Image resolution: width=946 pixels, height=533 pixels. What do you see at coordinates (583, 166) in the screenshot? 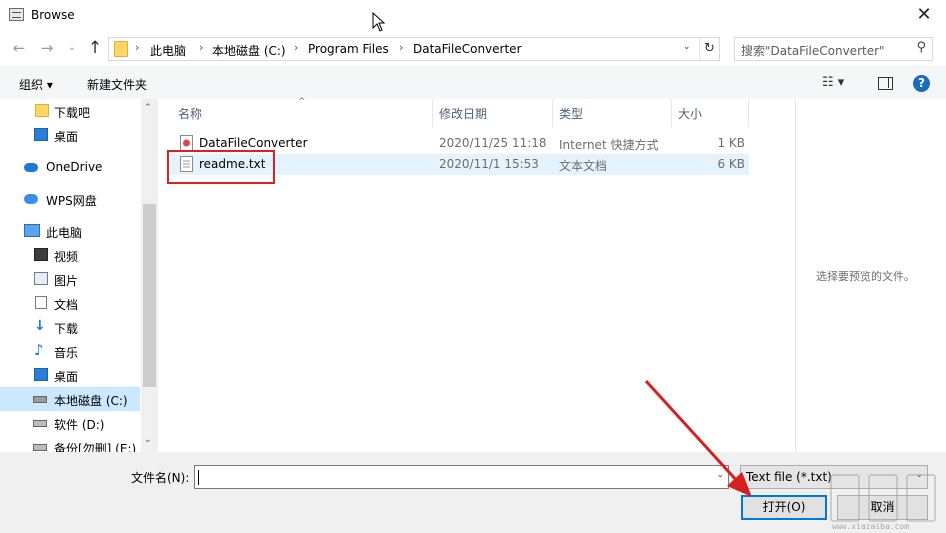
I see `file-type: 文本文档` at bounding box center [583, 166].